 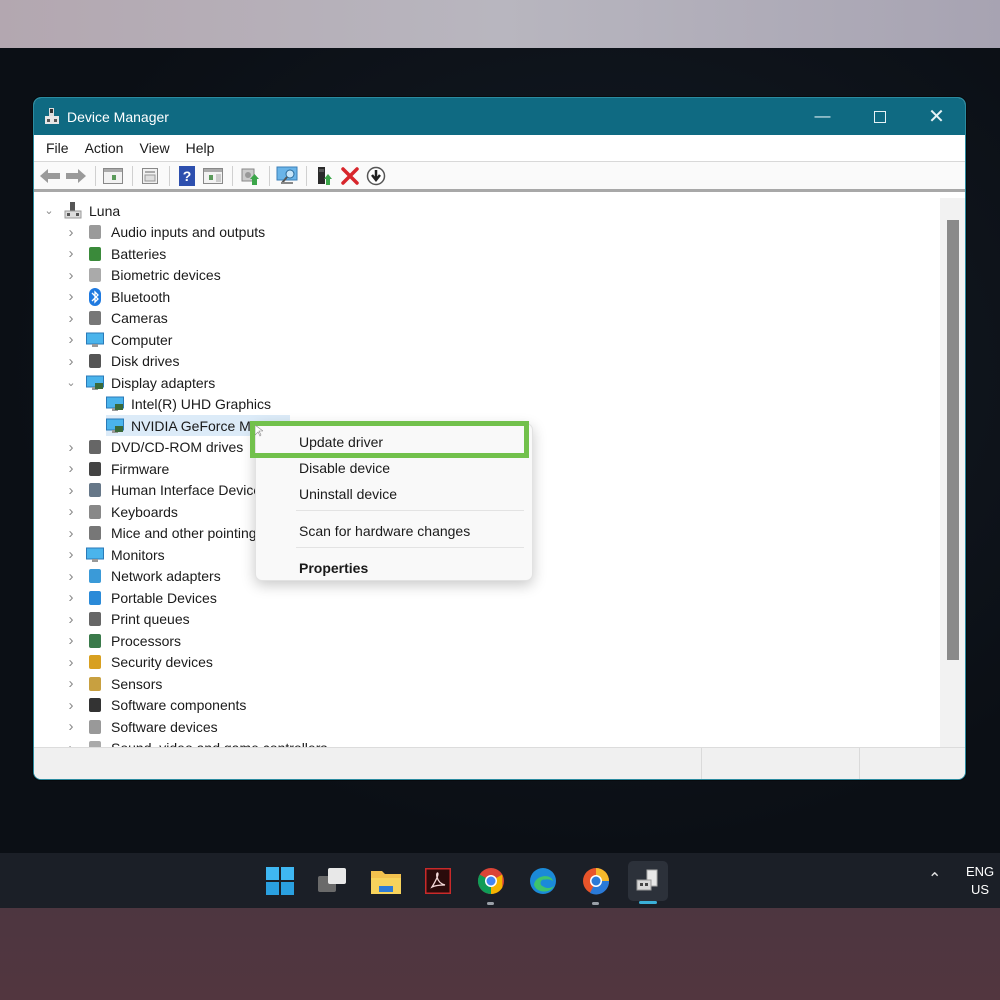 What do you see at coordinates (324, 176) in the screenshot?
I see `add-legacy-hardware-button` at bounding box center [324, 176].